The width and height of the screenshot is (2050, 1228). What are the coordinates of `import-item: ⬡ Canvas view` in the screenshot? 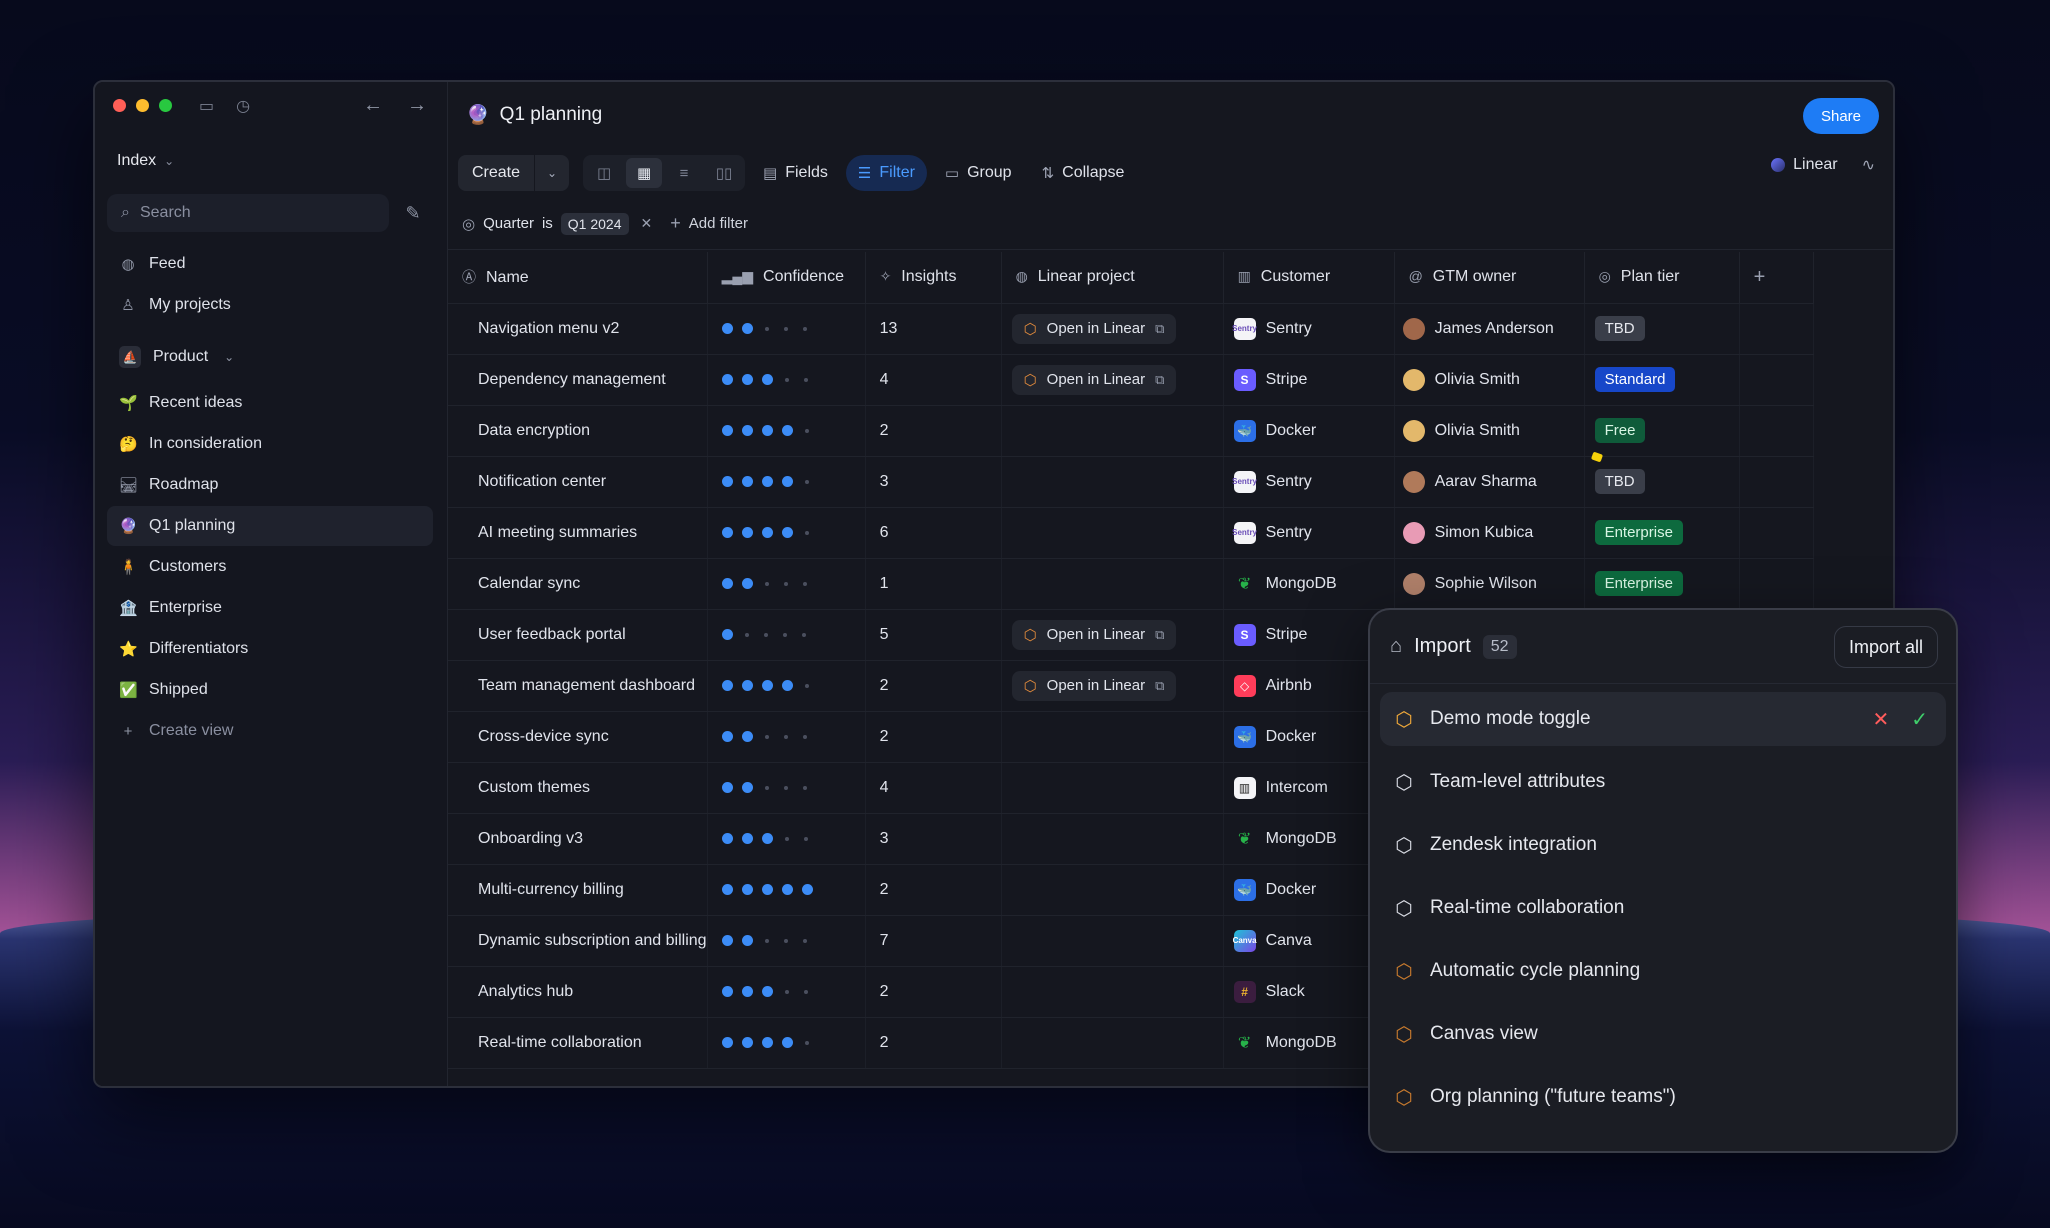 It's located at (1663, 1034).